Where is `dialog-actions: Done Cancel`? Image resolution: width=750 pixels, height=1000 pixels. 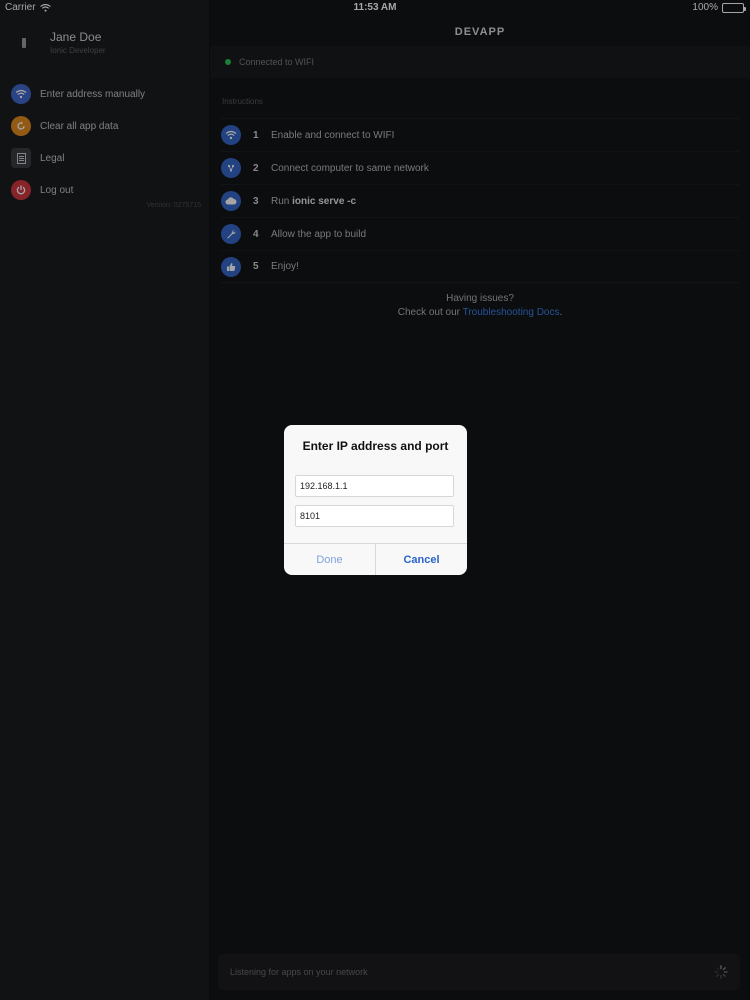
dialog-actions: Done Cancel is located at coordinates (375, 559).